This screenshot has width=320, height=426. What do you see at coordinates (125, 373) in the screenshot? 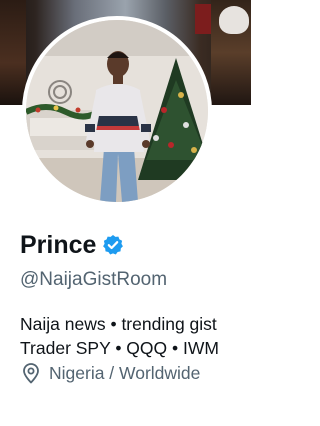
I see `location-text: Nigeria / Worldwide` at bounding box center [125, 373].